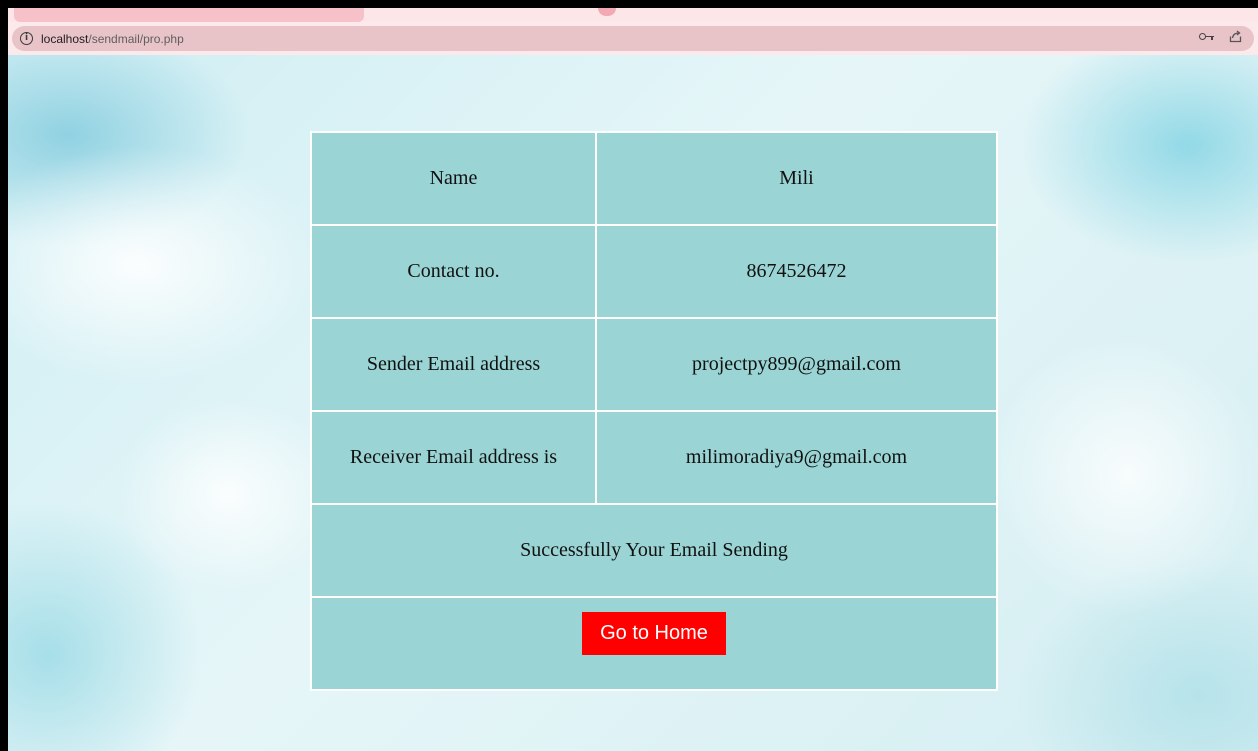 Image resolution: width=1258 pixels, height=751 pixels. What do you see at coordinates (1207, 37) in the screenshot?
I see `password-key-icon` at bounding box center [1207, 37].